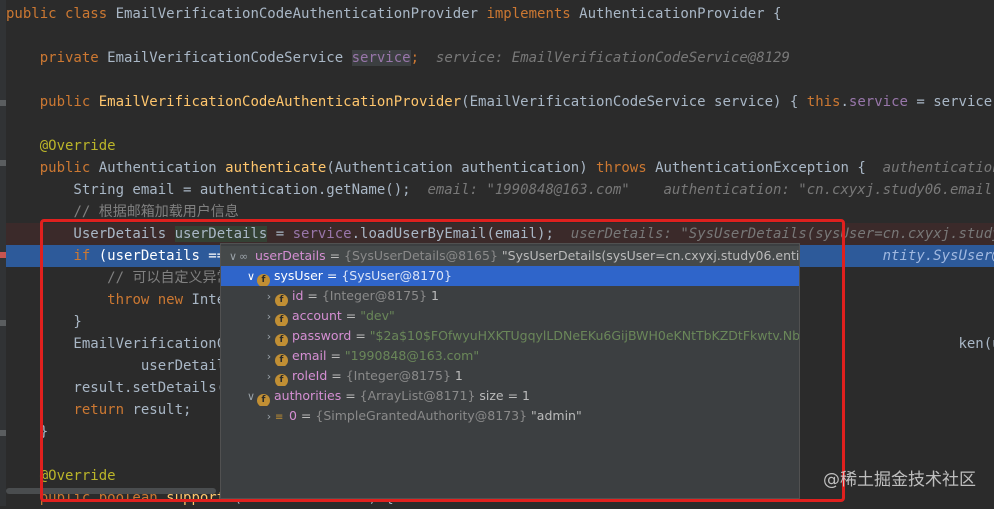  What do you see at coordinates (500, 146) in the screenshot?
I see `code-line: @Override` at bounding box center [500, 146].